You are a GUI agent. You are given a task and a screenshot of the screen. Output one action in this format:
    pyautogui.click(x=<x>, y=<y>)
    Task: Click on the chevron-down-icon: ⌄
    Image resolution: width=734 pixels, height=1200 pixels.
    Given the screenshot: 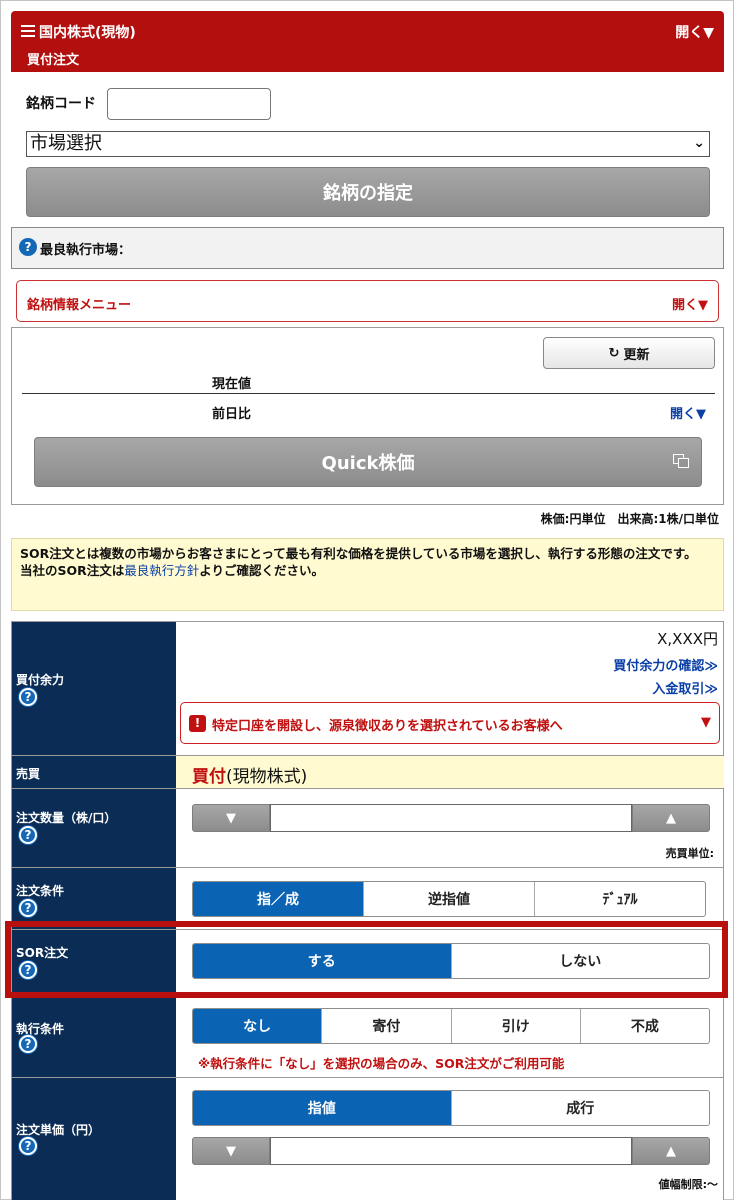 What is the action you would take?
    pyautogui.click(x=699, y=143)
    